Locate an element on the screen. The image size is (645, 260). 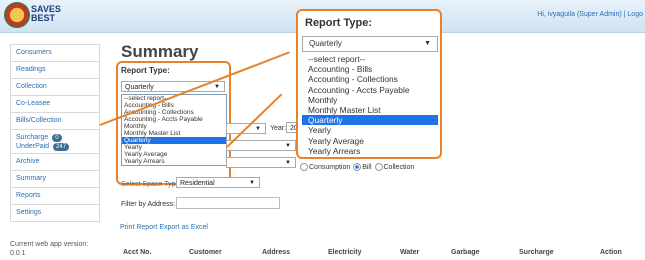
zoom-report-type-select: Quarterly ▼ is located at coordinates (370, 44).